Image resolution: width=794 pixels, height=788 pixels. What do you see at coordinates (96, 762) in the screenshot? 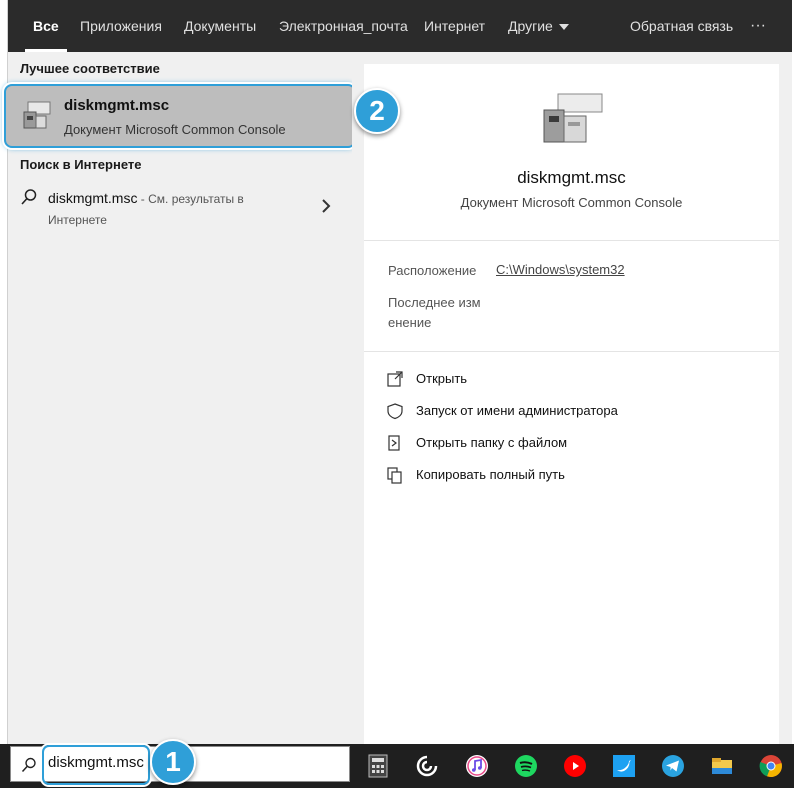
I see `taskbar-search-input: diskmgmt.msc` at bounding box center [96, 762].